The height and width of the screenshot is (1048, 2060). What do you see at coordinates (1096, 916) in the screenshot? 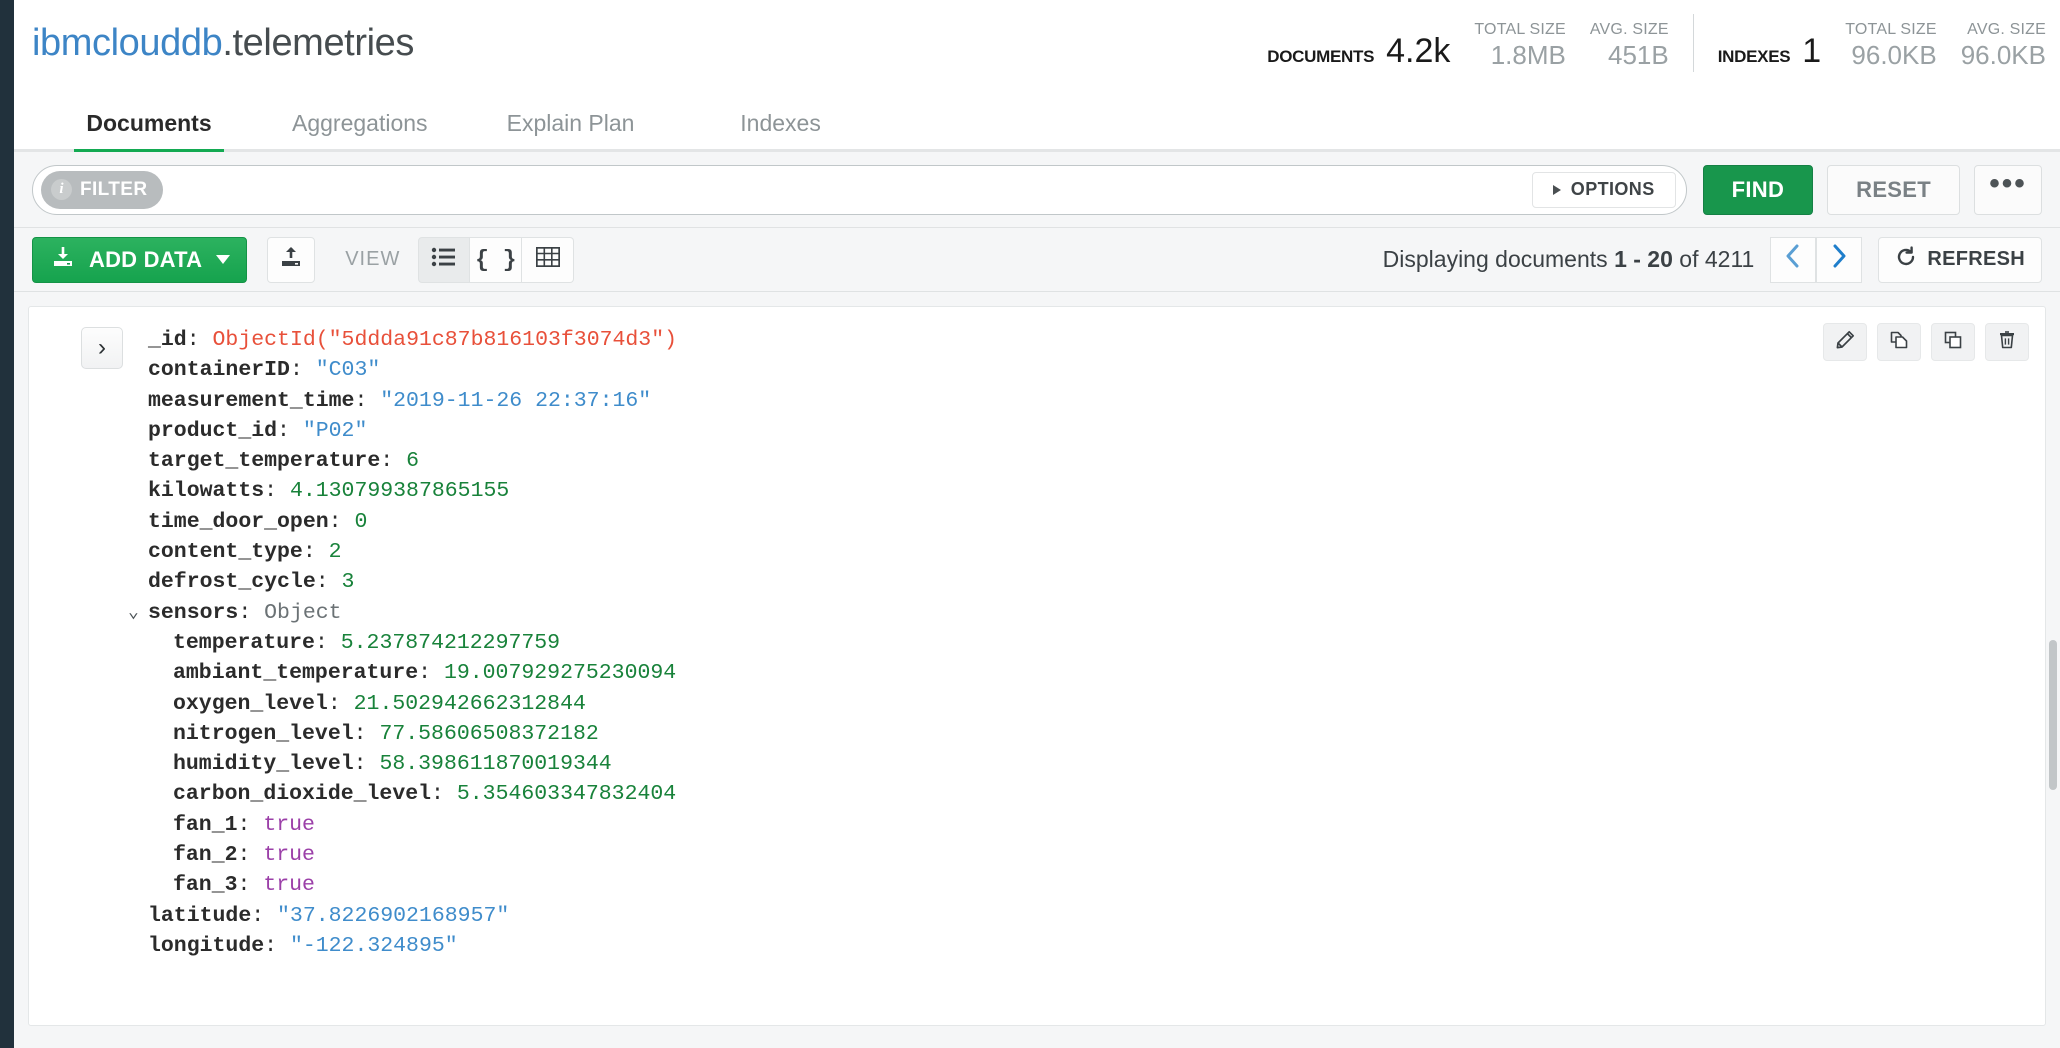
I see `document-field-row: latitude: "37.8226902168957"` at bounding box center [1096, 916].